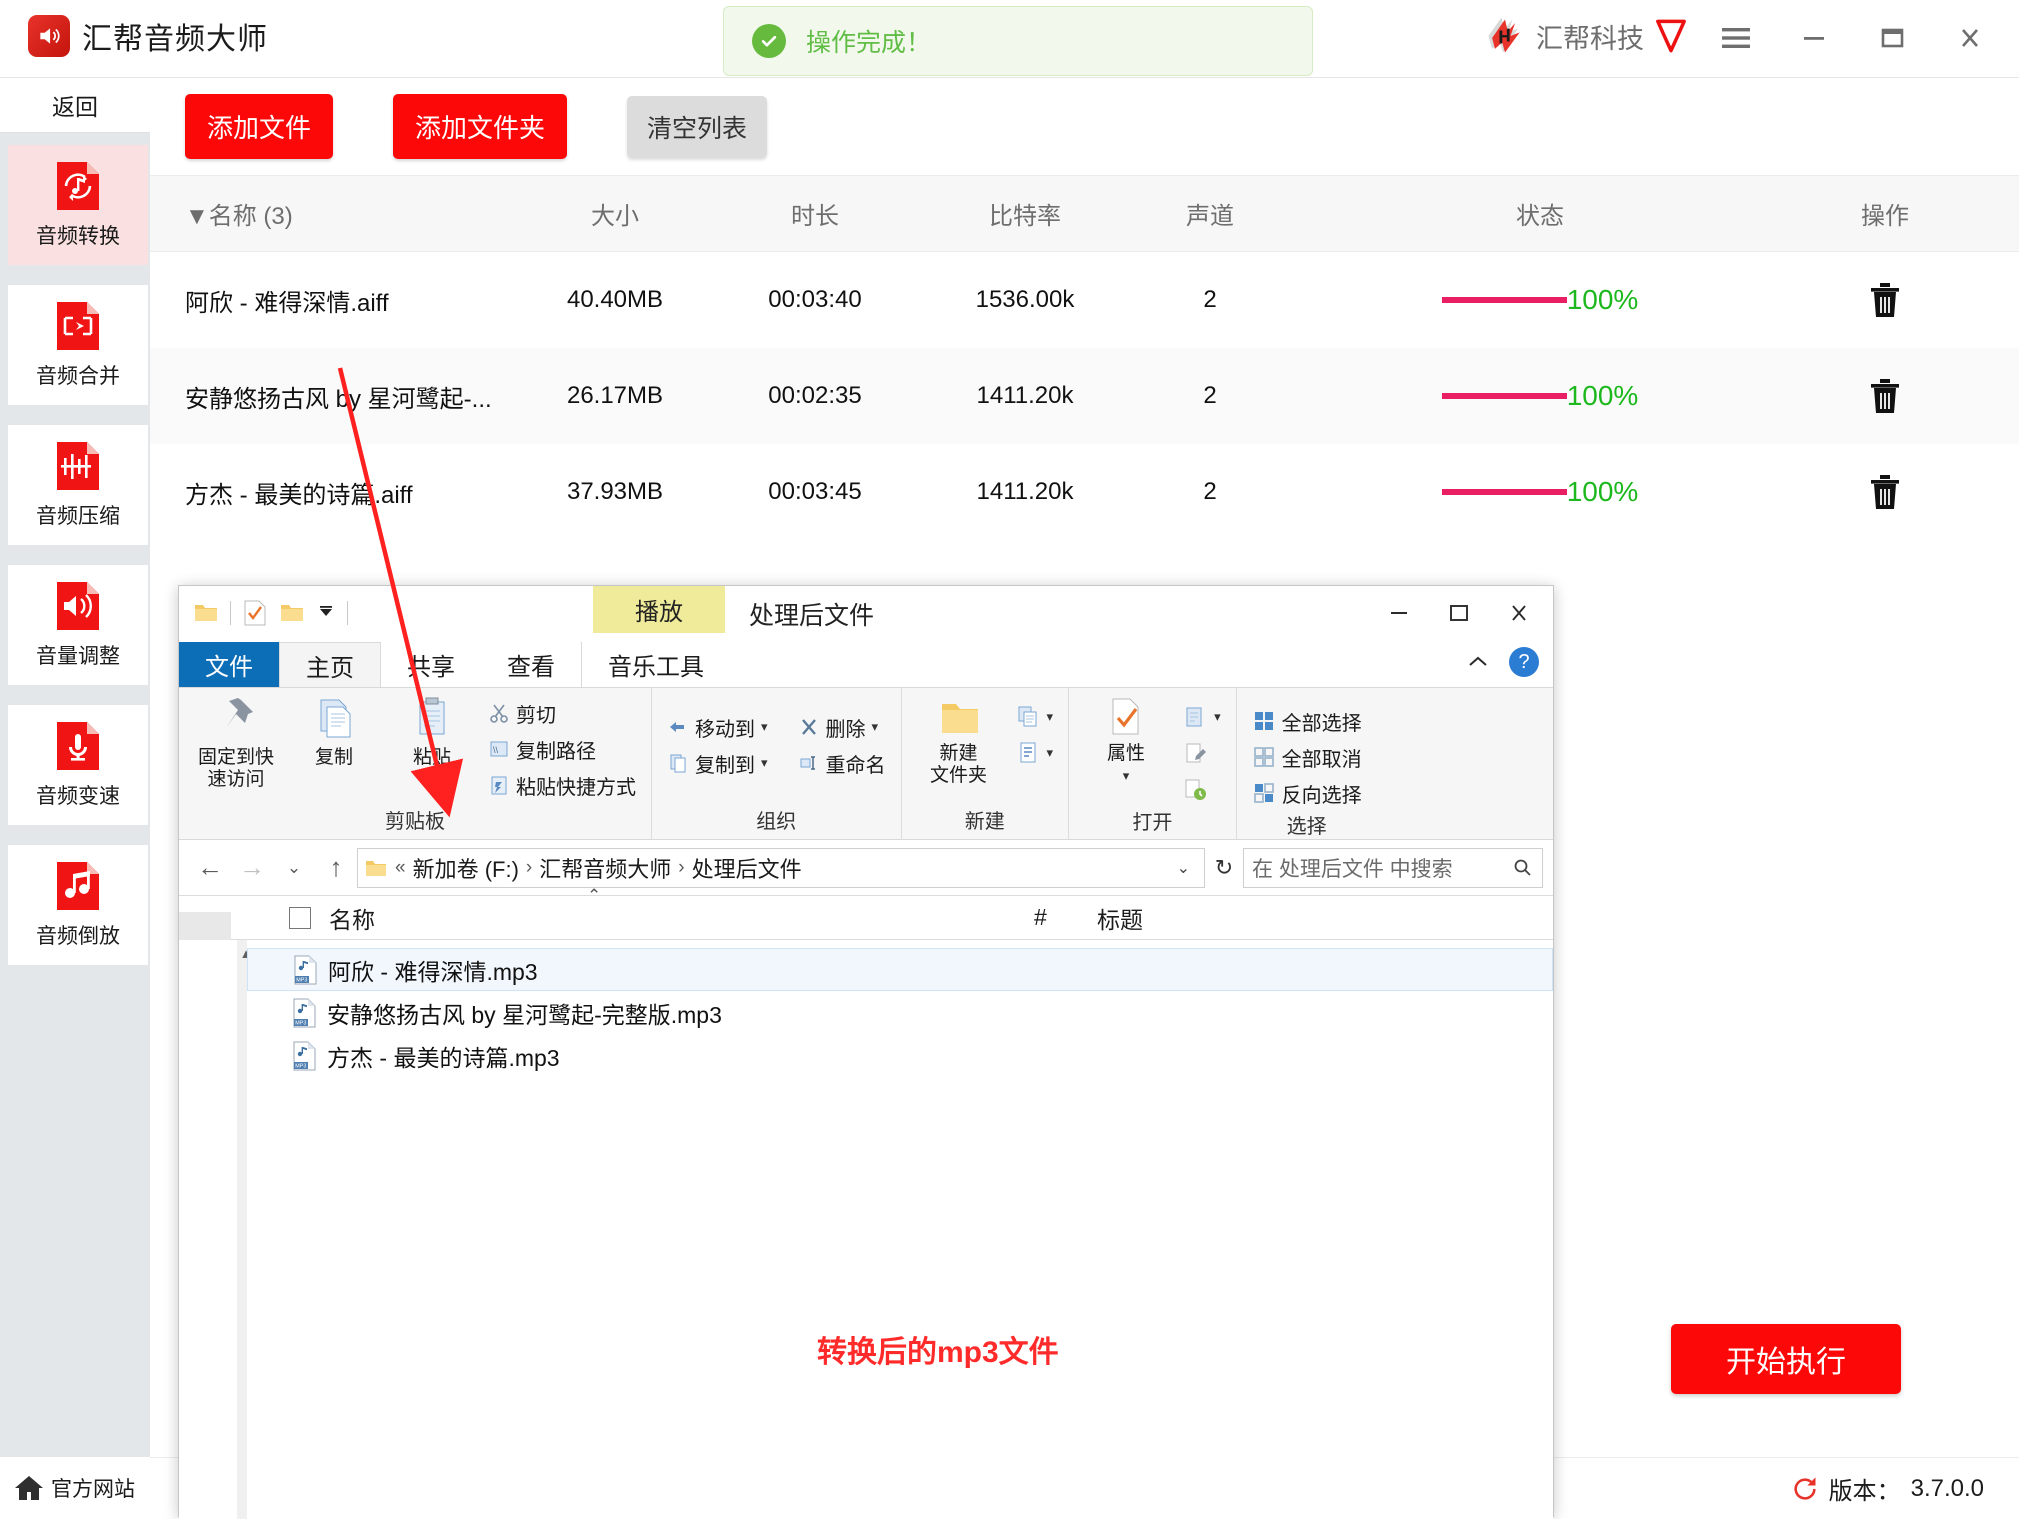  What do you see at coordinates (1307, 757) in the screenshot?
I see `select-none-button: 全部取消` at bounding box center [1307, 757].